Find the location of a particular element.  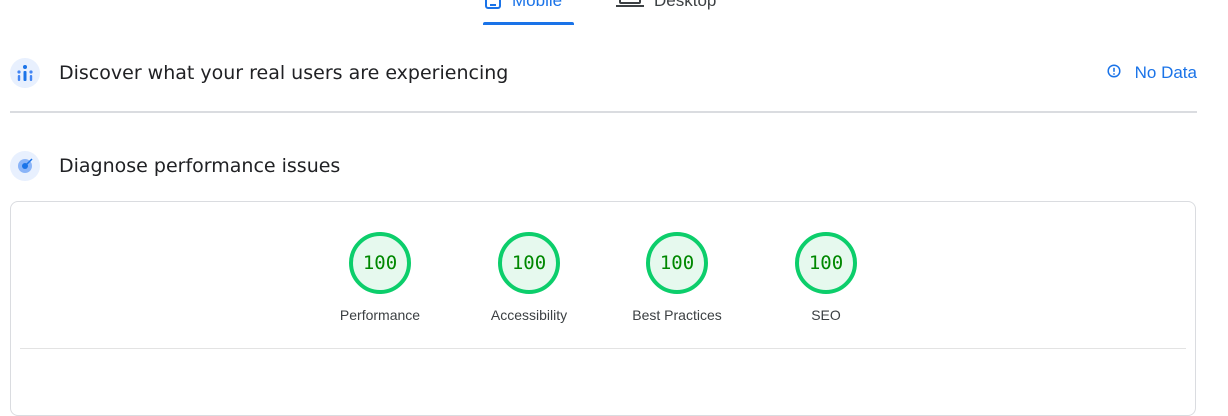

laptop-icon is located at coordinates (630, 7).